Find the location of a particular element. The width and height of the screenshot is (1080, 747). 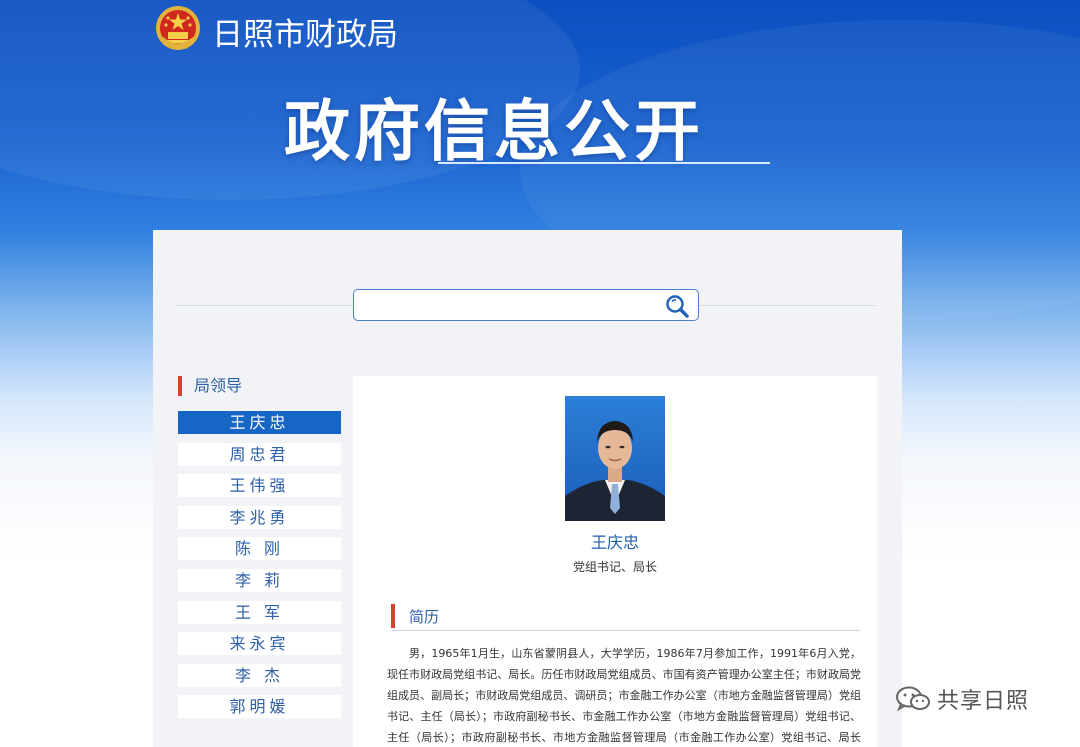

department-name: 日照市财政局 is located at coordinates (305, 35).